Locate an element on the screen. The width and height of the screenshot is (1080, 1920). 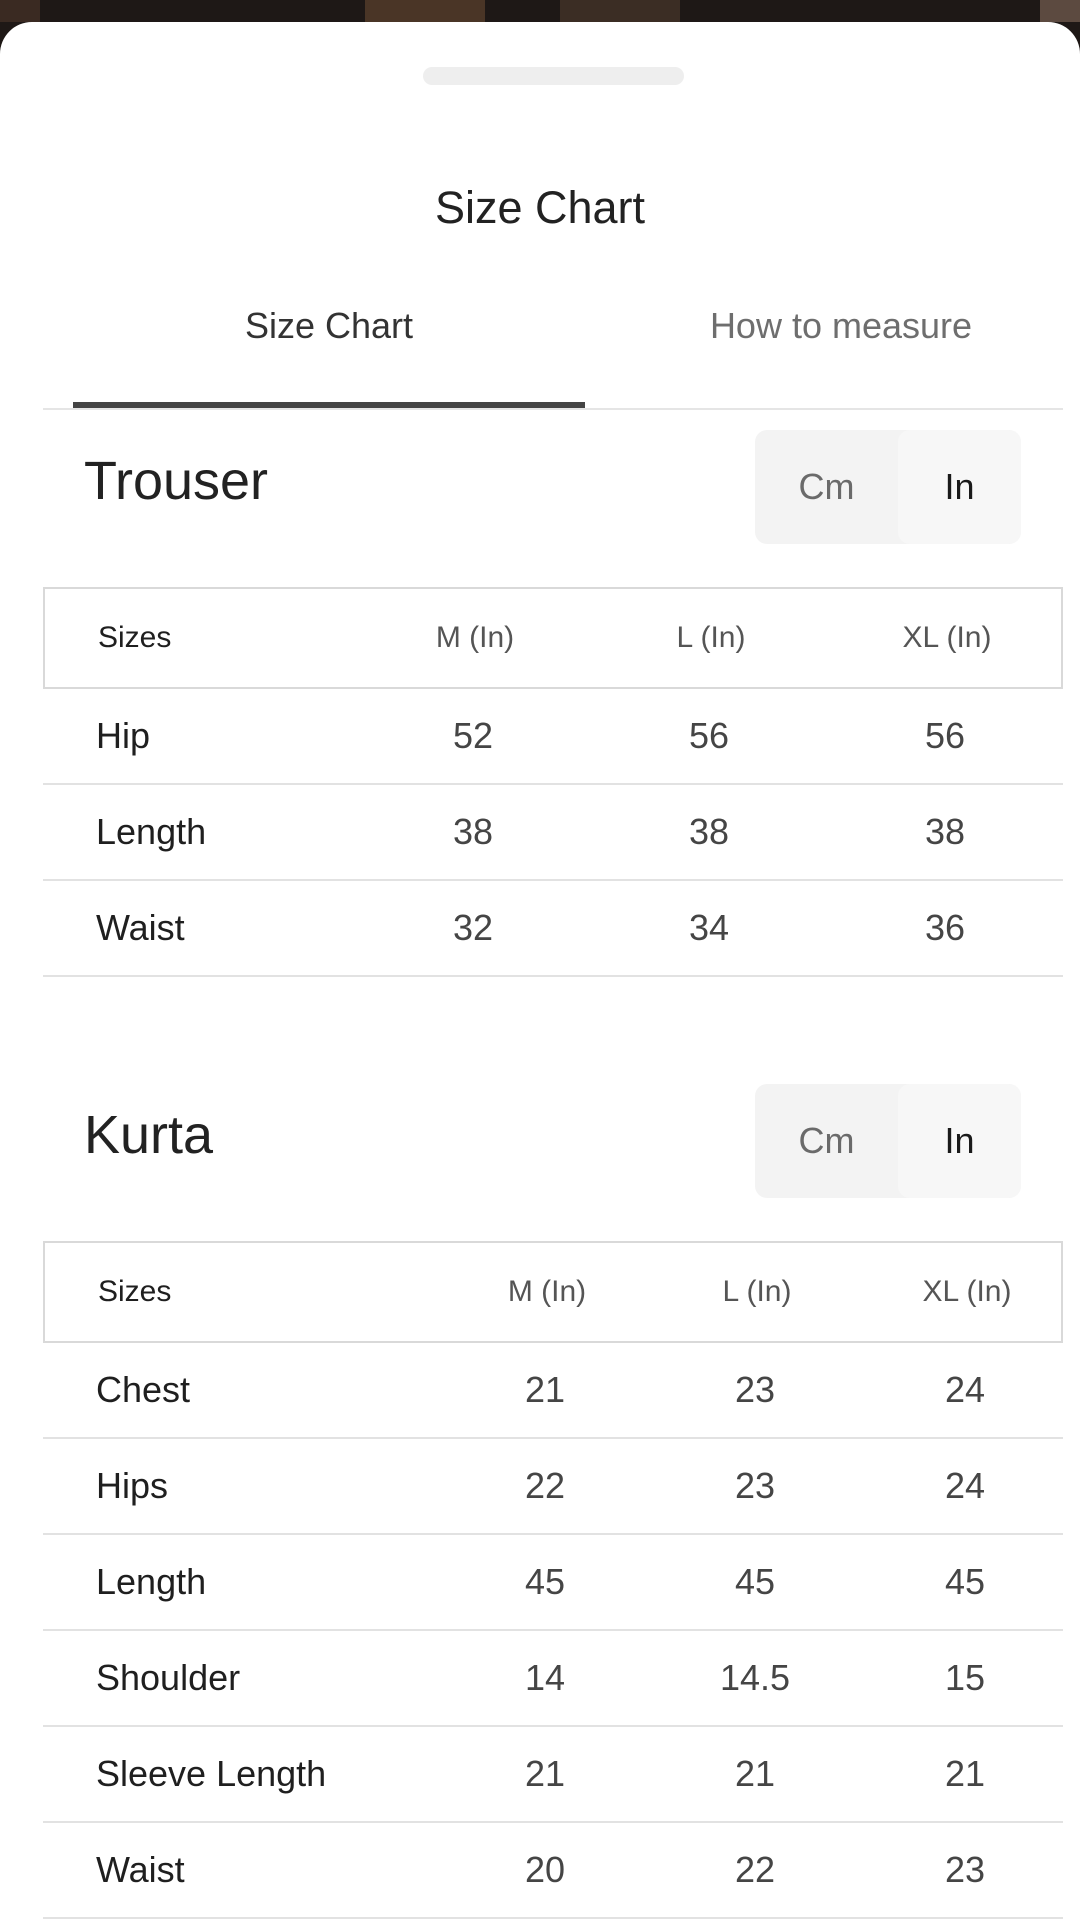
active-tab-indicator is located at coordinates (329, 405).